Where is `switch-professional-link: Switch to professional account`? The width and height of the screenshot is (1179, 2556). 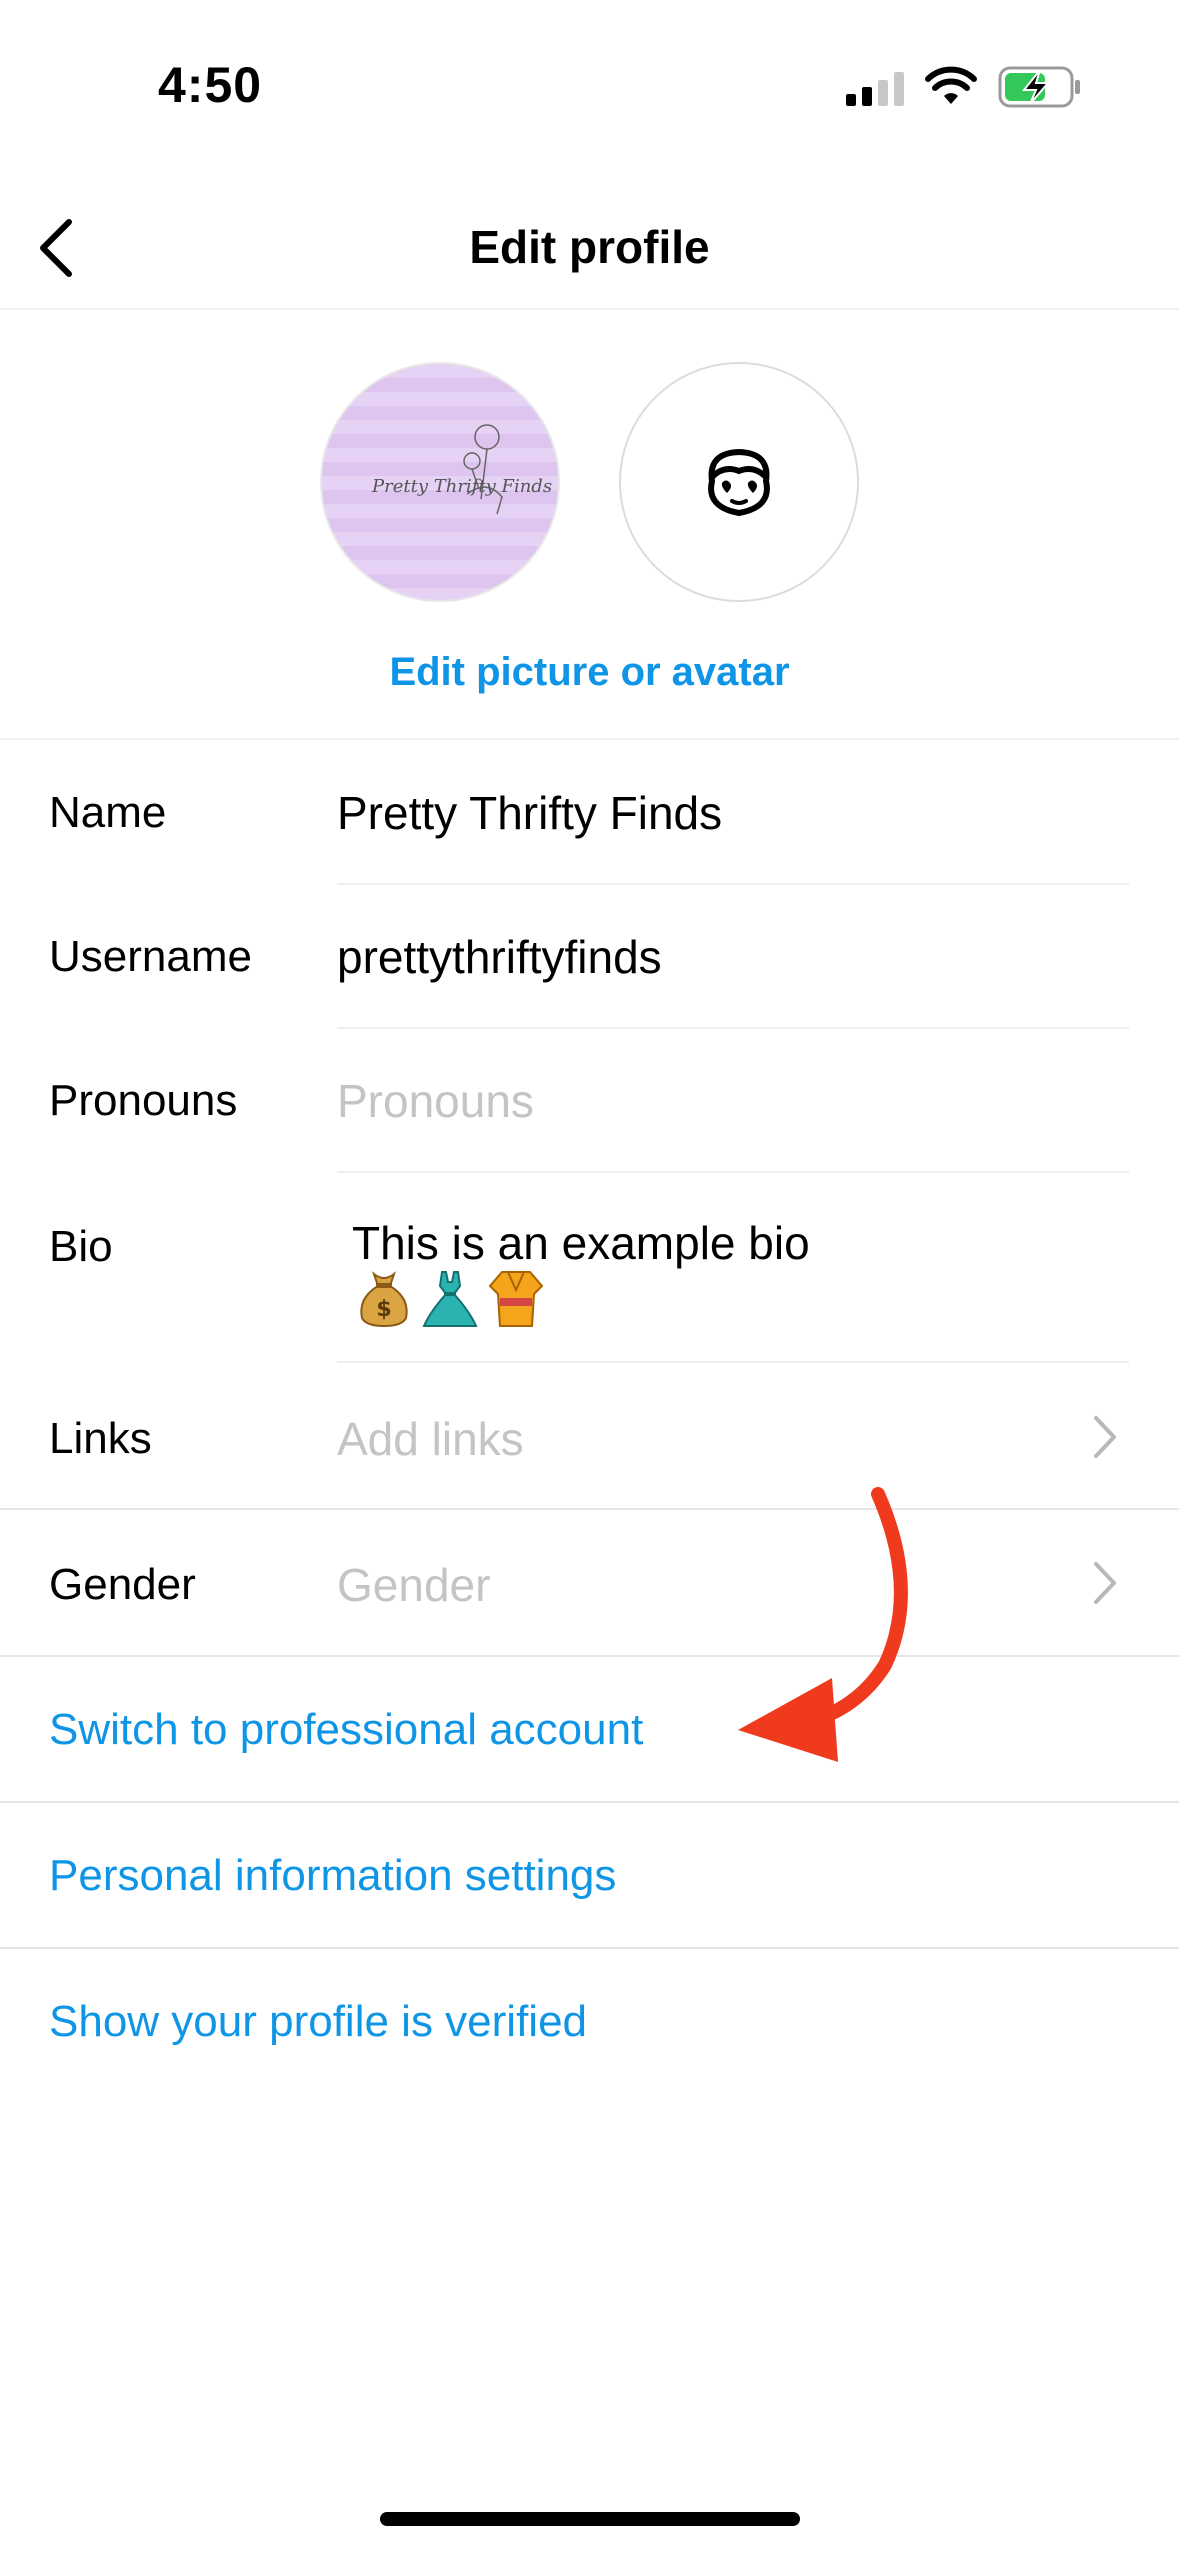
switch-professional-link: Switch to professional account is located at coordinates (346, 1730).